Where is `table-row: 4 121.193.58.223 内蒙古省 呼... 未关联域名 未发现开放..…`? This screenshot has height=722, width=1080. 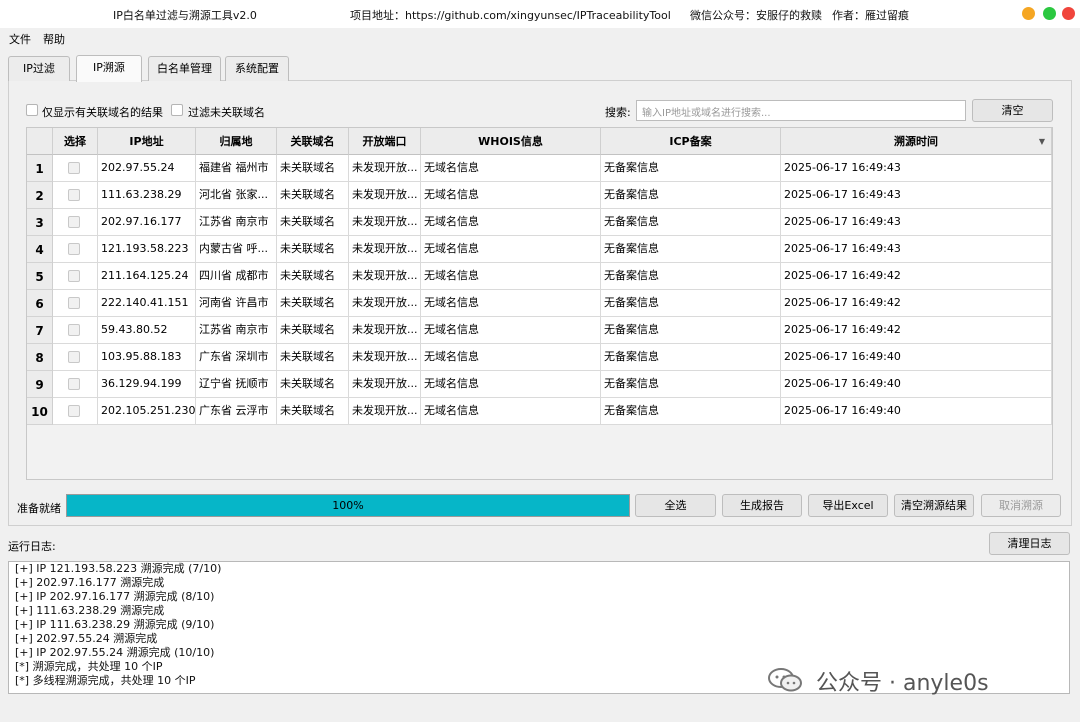
table-row: 4 121.193.58.223 内蒙古省 呼... 未关联域名 未发现开放..… is located at coordinates (539, 249).